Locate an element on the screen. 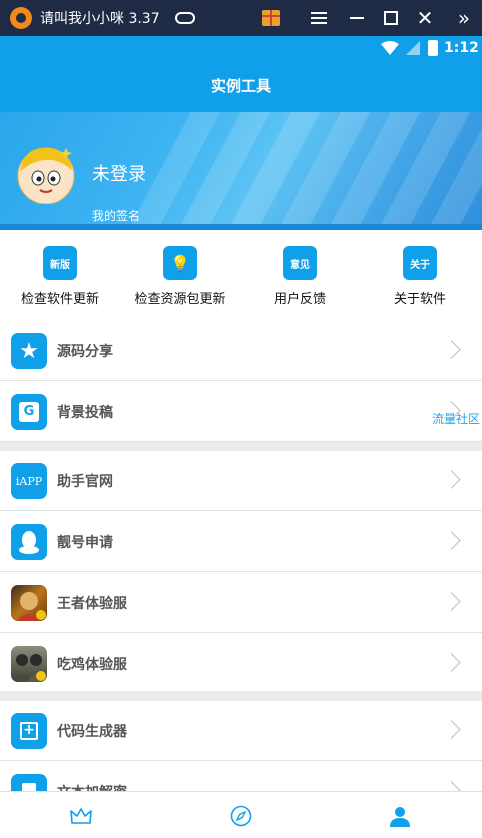 The width and height of the screenshot is (482, 838). signal-icon is located at coordinates (413, 48).